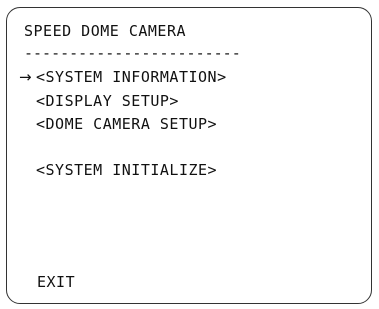  I want to click on exit-menu-item: EXIT, so click(56, 282).